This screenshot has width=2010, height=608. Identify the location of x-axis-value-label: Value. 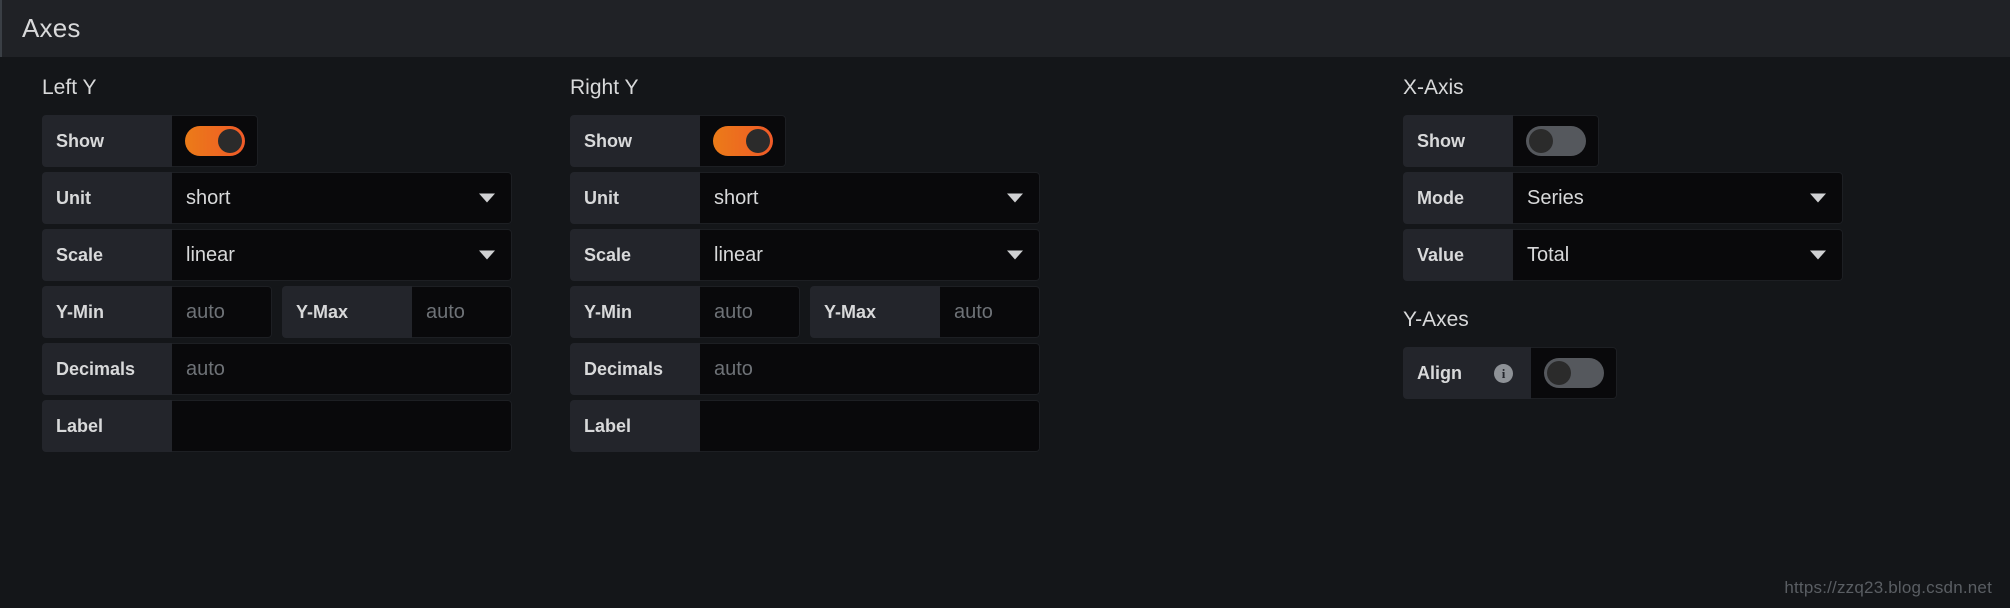
(1458, 255).